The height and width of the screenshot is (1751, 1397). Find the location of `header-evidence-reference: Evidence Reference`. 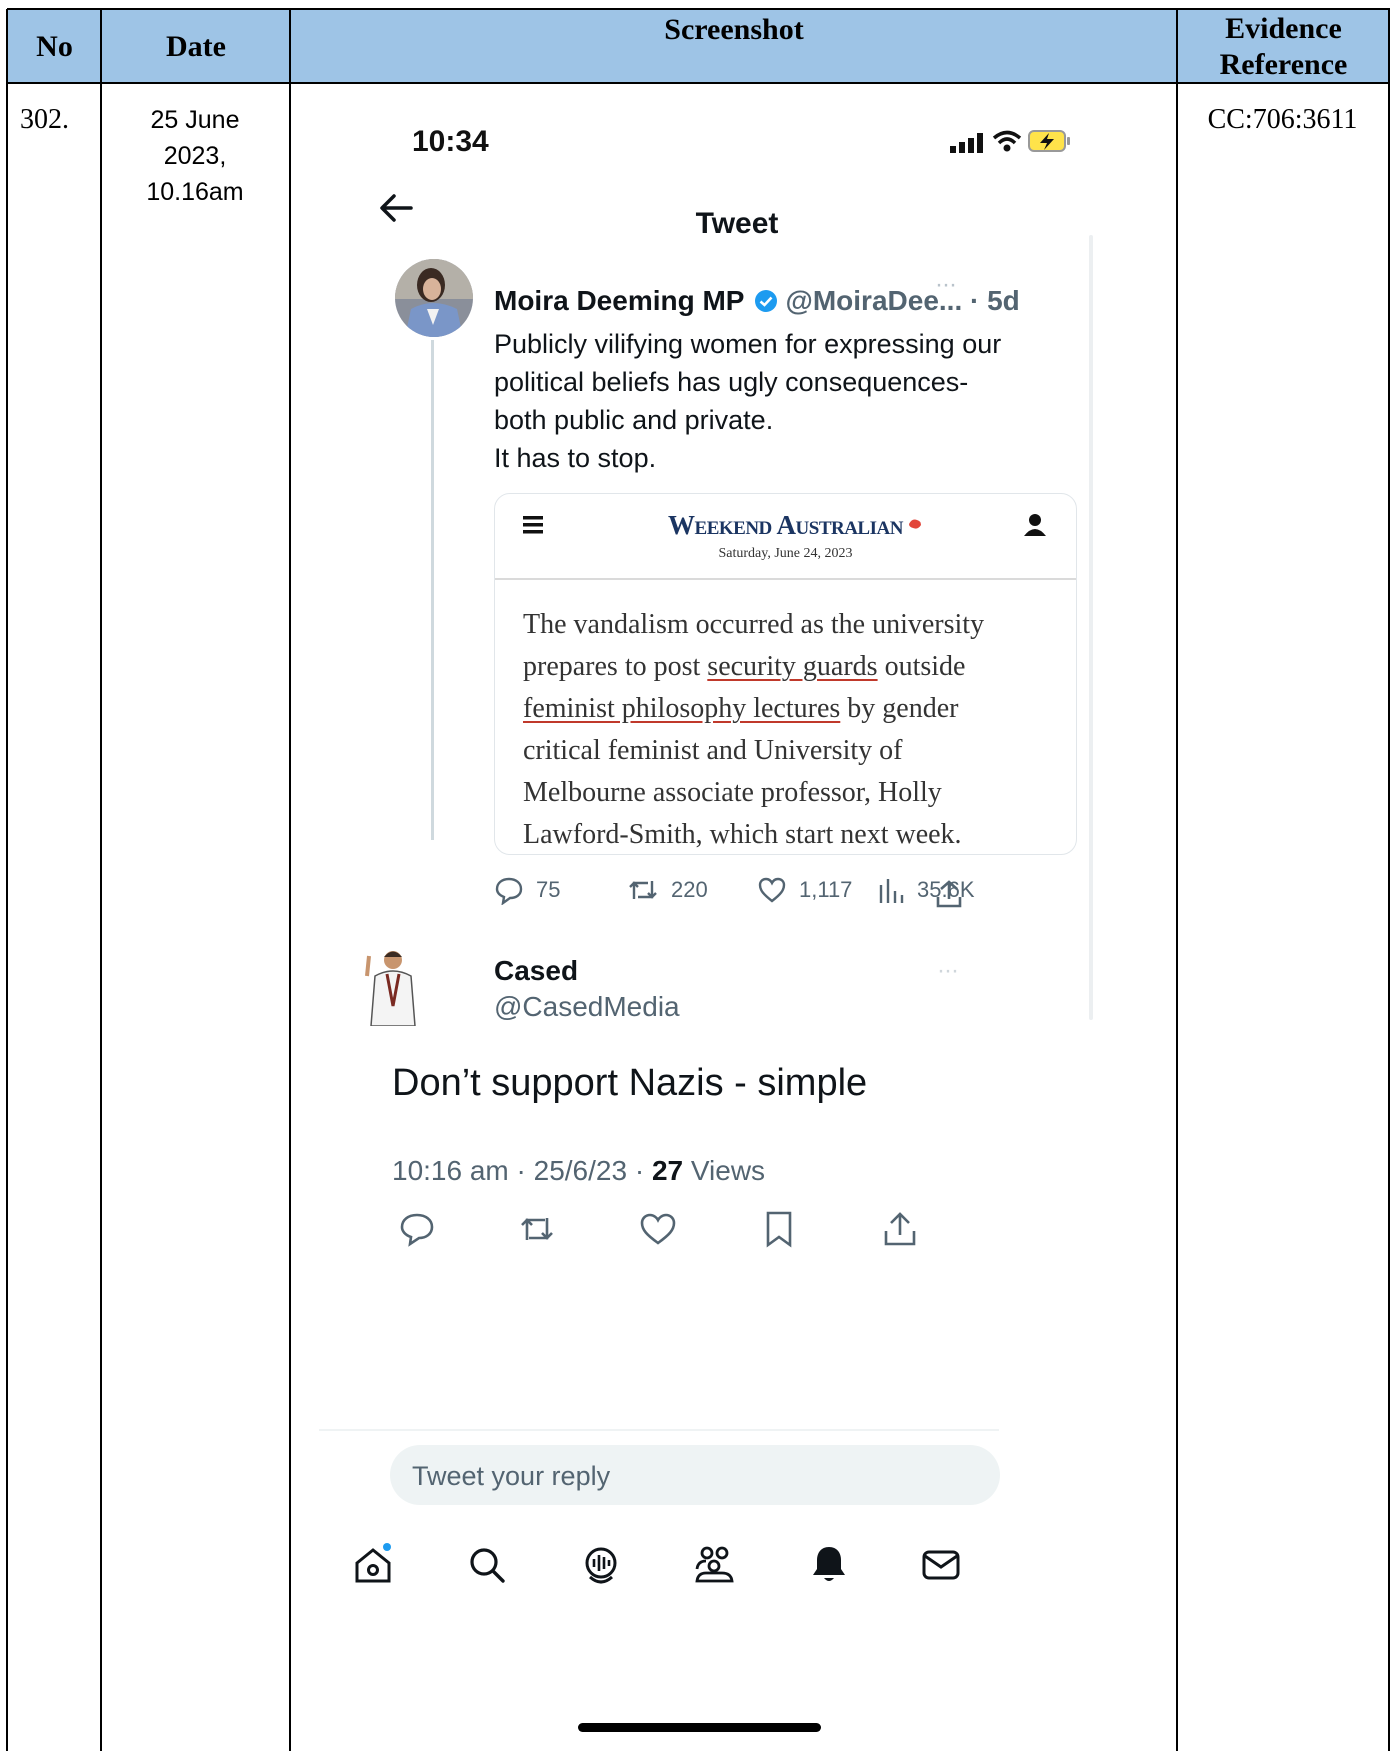

header-evidence-reference: Evidence Reference is located at coordinates (1283, 46).